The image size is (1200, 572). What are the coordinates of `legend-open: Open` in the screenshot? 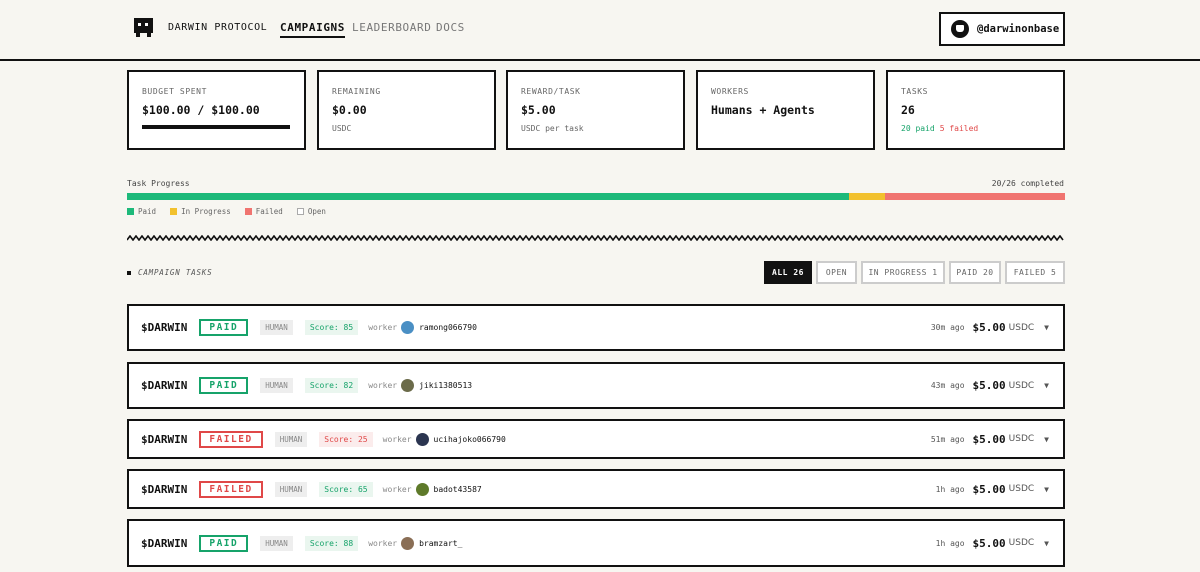 It's located at (311, 211).